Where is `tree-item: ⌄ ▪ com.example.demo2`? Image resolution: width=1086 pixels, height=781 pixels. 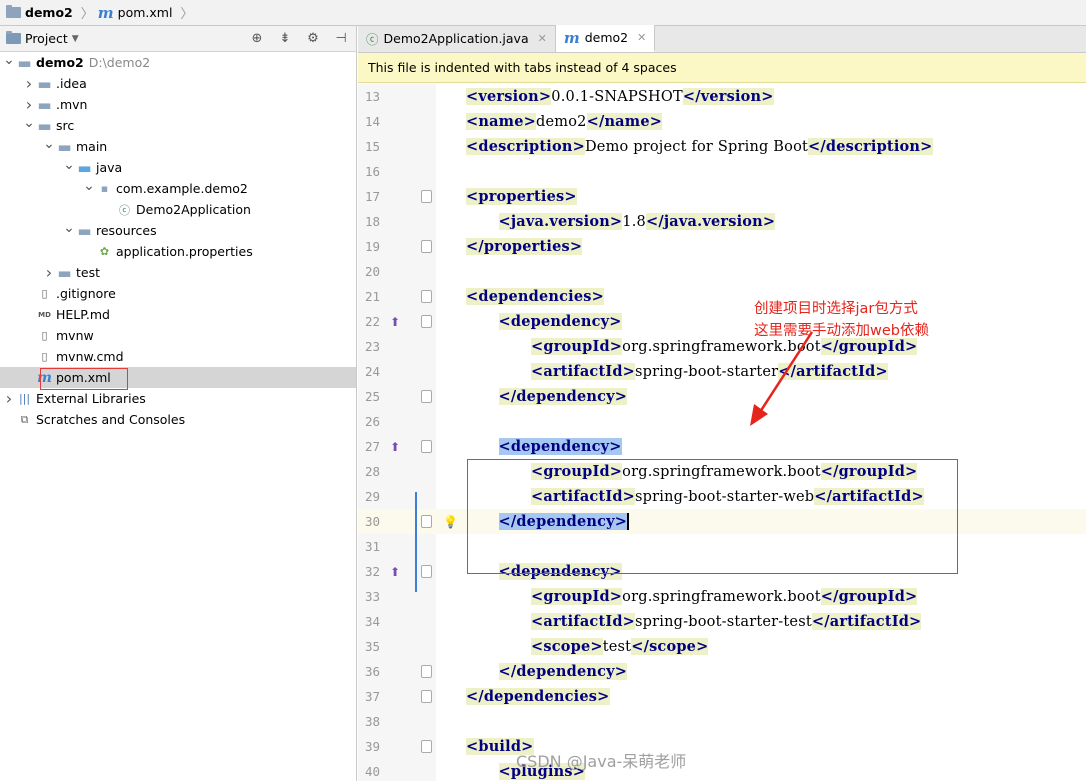
tree-item: ⌄ ▪ com.example.demo2 is located at coordinates (178, 188).